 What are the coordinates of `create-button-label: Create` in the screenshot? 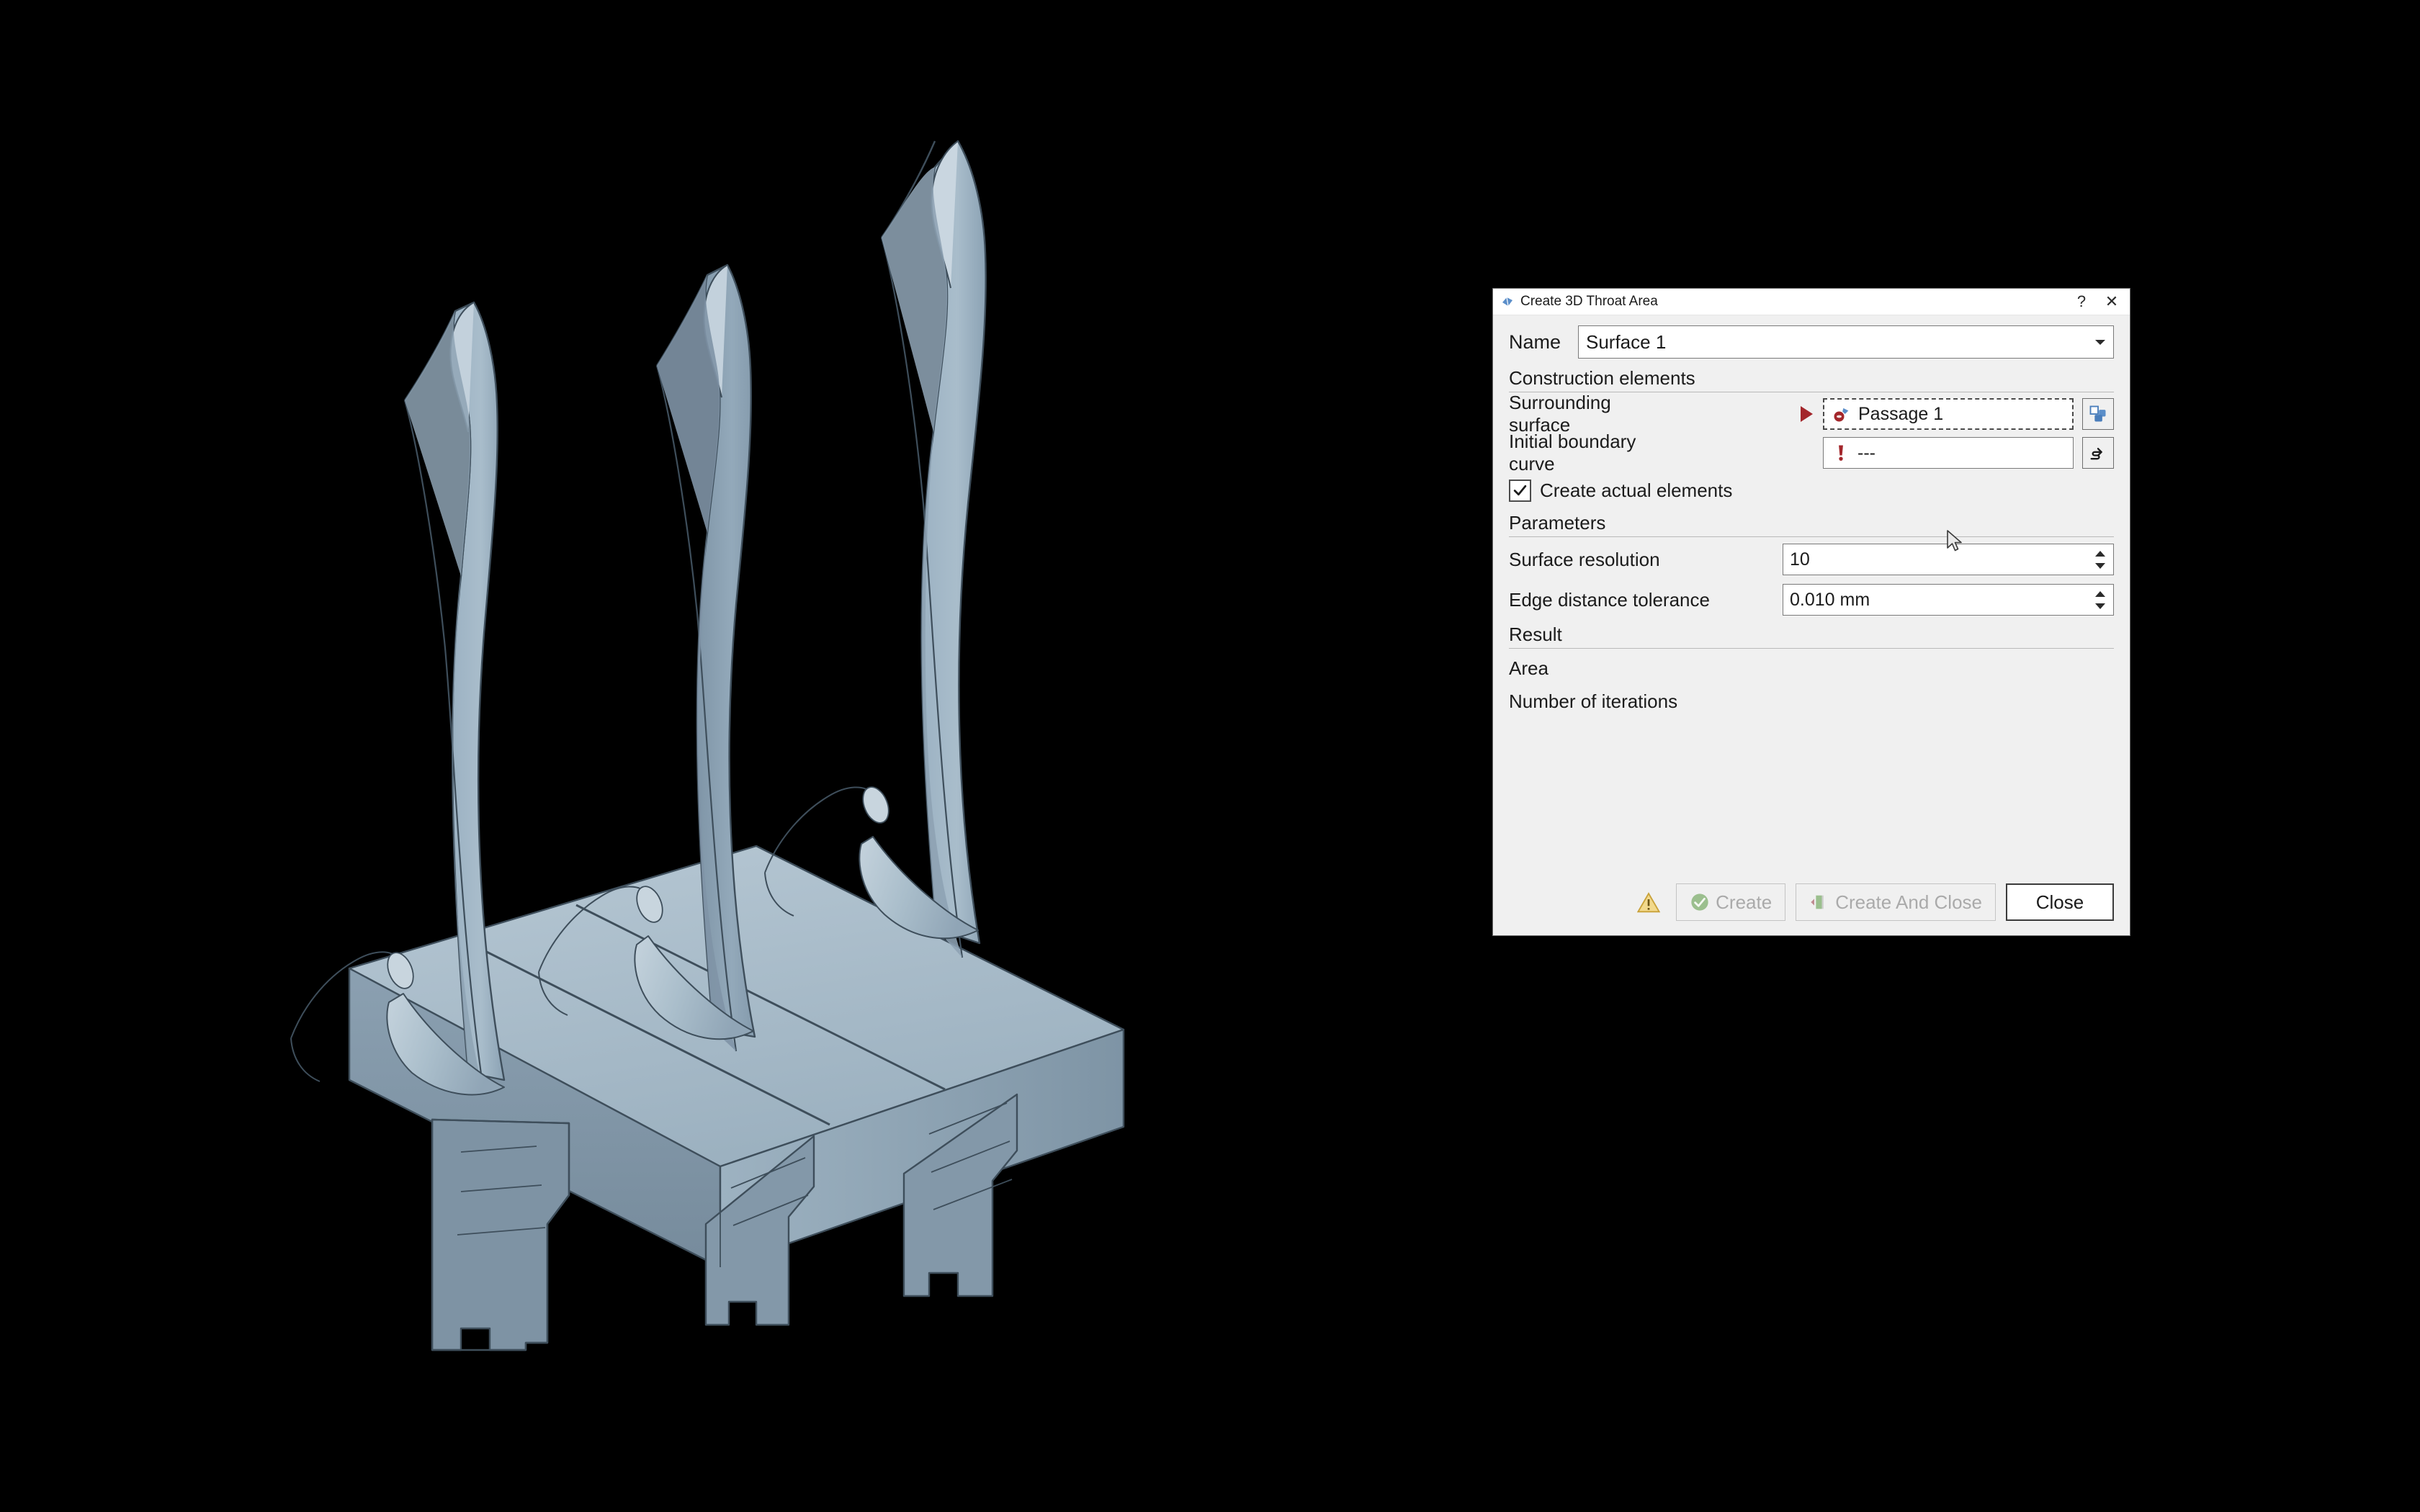 It's located at (1744, 902).